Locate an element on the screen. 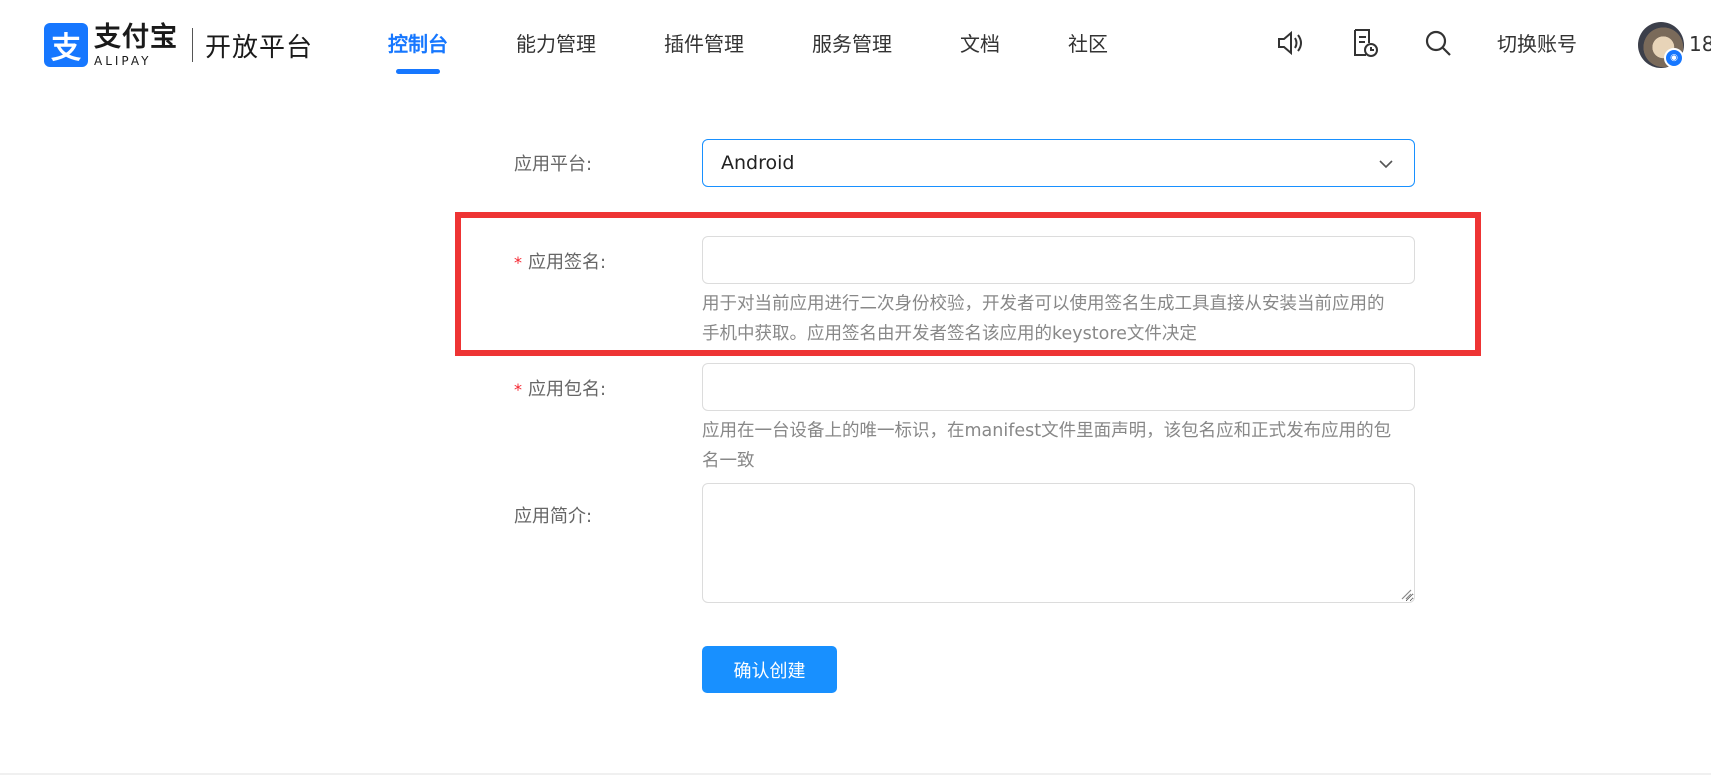 The width and height of the screenshot is (1711, 775). verified-badge-icon: ◉ is located at coordinates (1674, 58).